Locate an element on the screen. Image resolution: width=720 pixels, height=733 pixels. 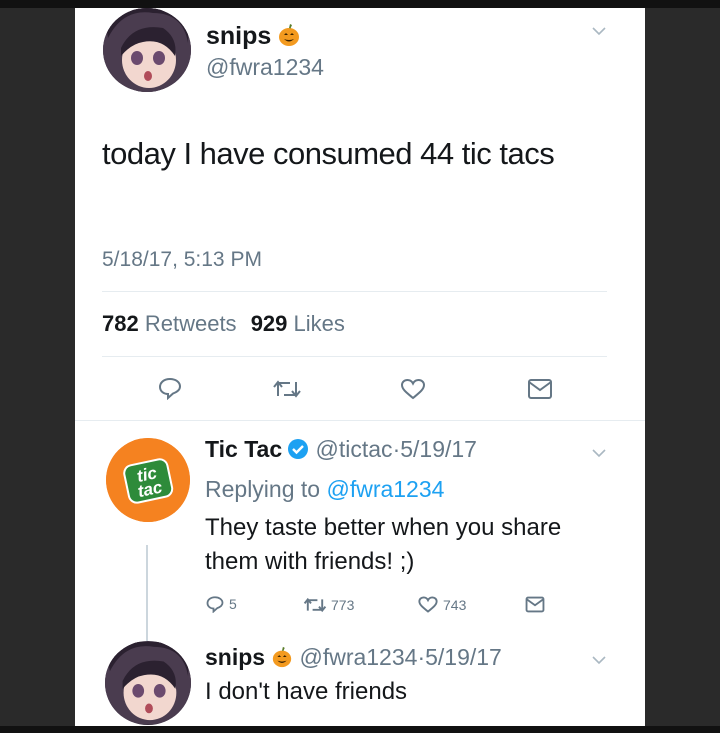
replying-prefix: Replying to is located at coordinates (263, 489).